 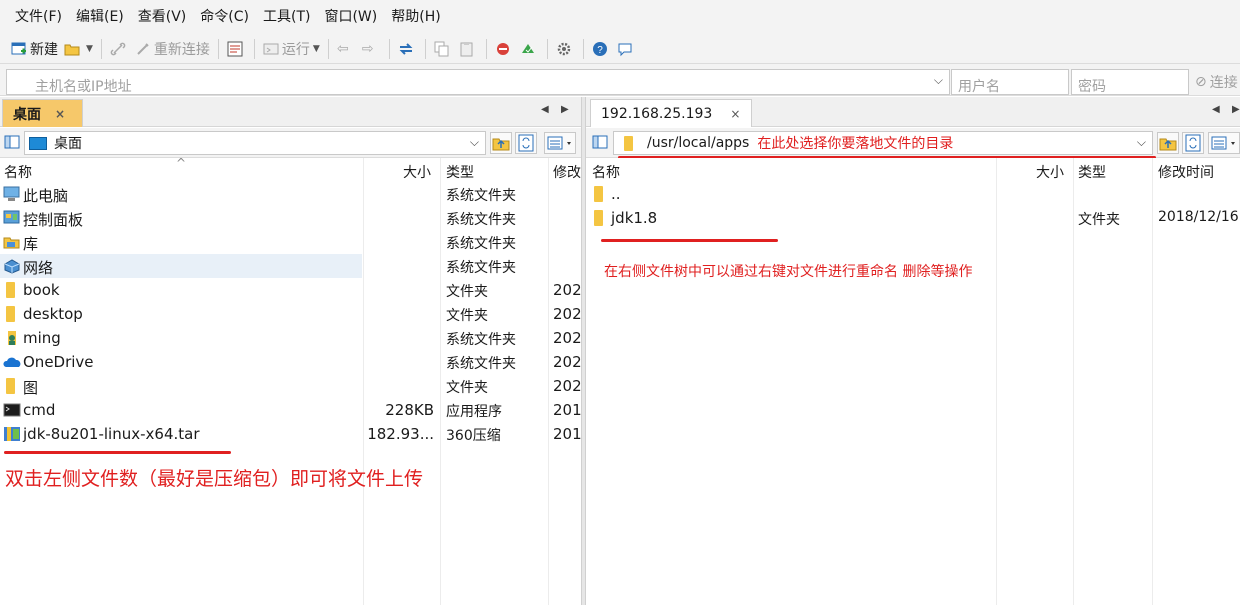 I want to click on menu-tools: 工具(T), so click(x=286, y=17).